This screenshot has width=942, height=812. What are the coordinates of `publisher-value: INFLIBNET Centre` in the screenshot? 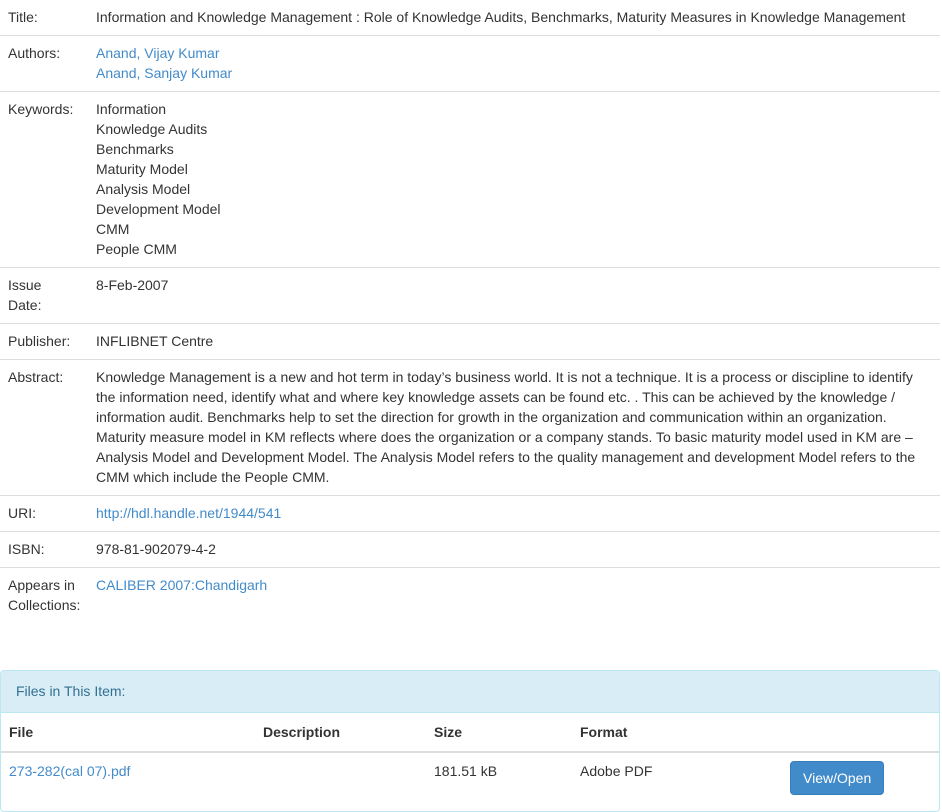 It's located at (514, 341).